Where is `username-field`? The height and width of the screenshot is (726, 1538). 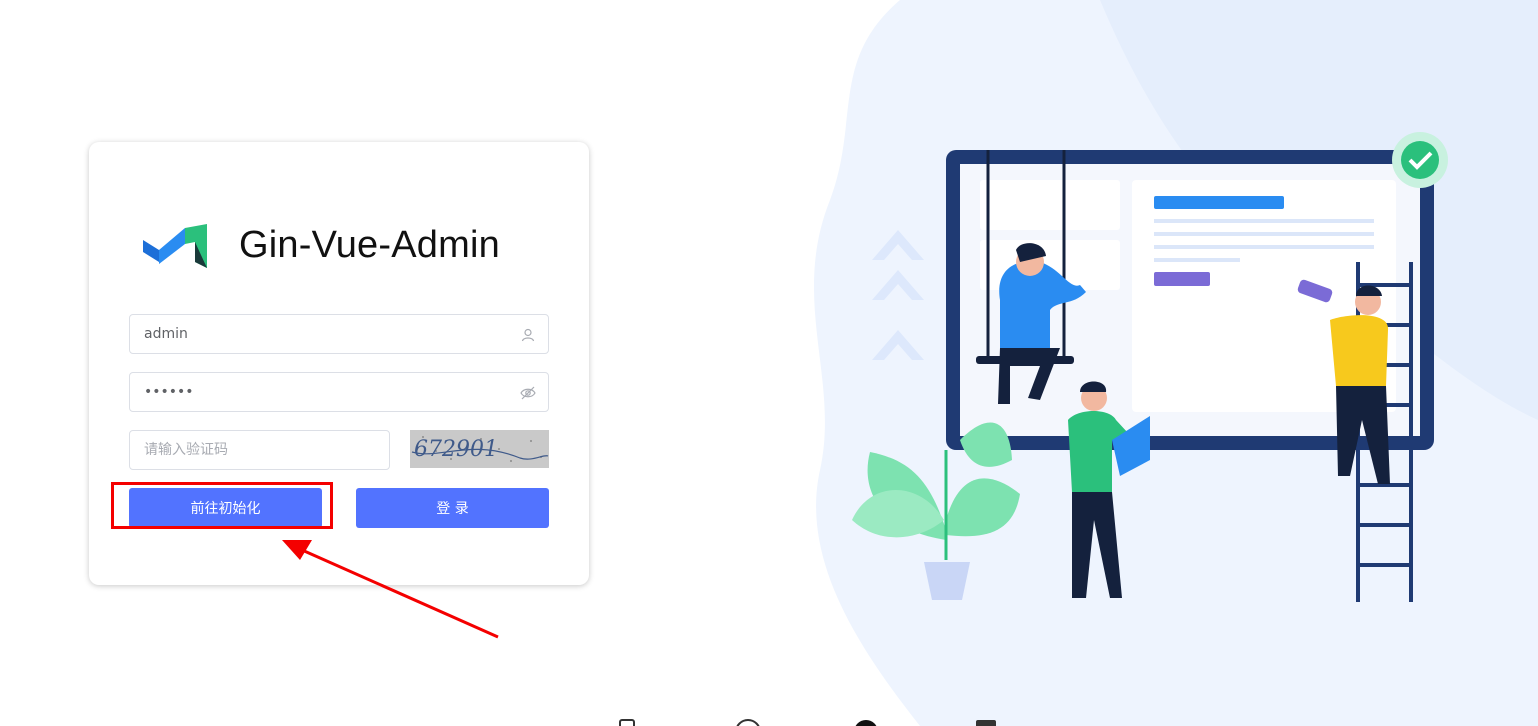 username-field is located at coordinates (339, 334).